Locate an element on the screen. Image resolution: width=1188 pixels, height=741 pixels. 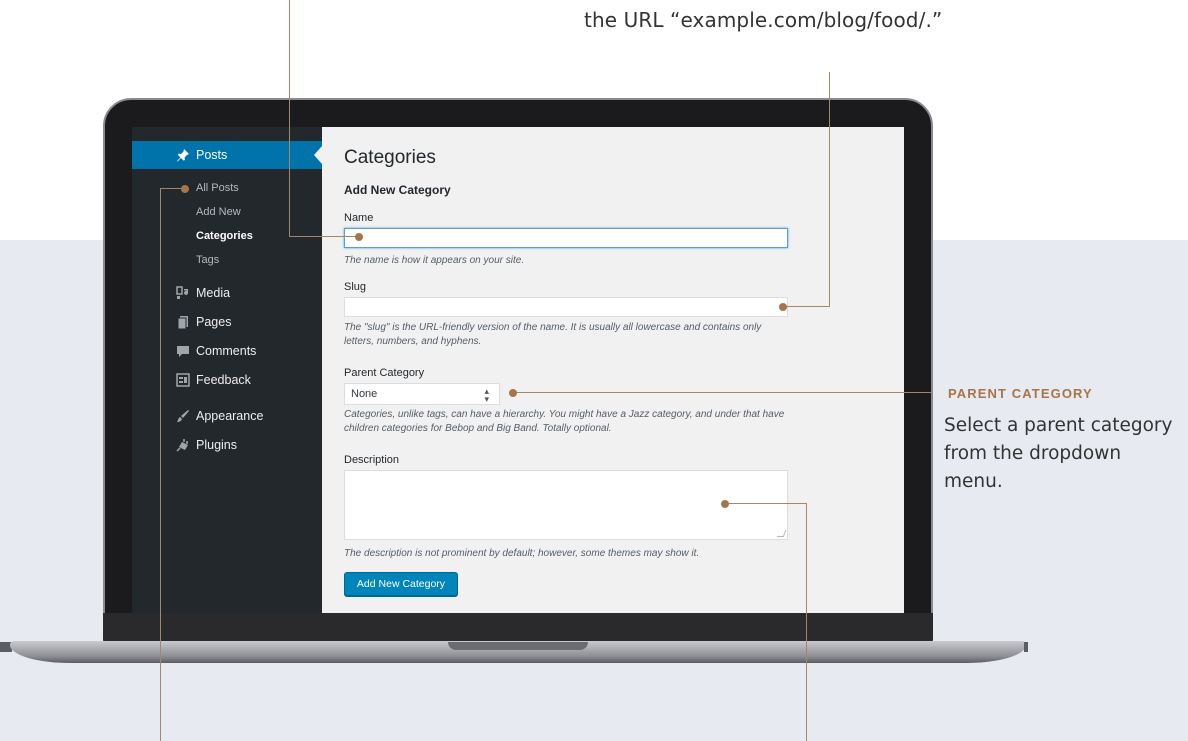
feedback-icon is located at coordinates (183, 380).